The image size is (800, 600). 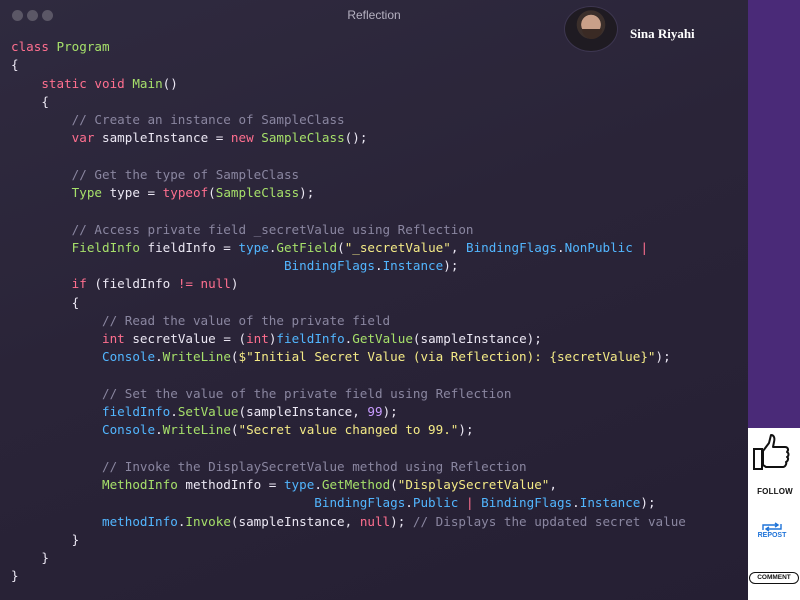 I want to click on code-line: if (fieldInfo != null), so click(x=348, y=284).